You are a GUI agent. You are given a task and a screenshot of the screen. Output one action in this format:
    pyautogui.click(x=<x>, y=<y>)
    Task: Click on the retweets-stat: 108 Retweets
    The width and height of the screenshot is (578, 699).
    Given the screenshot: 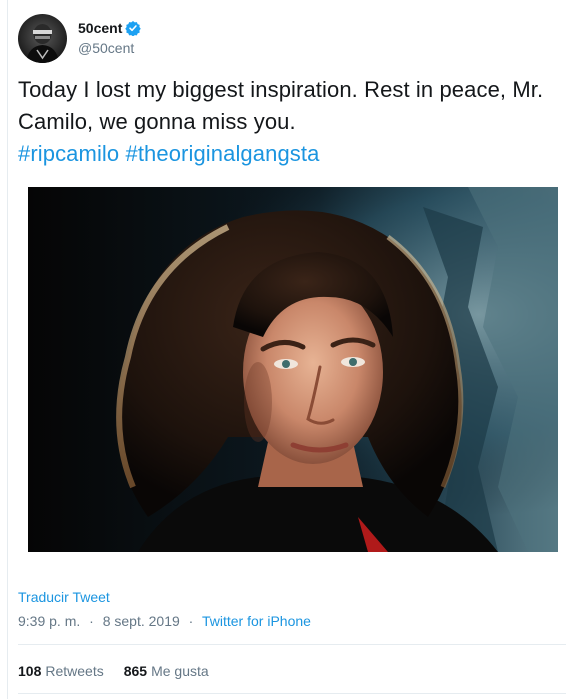 What is the action you would take?
    pyautogui.click(x=61, y=671)
    